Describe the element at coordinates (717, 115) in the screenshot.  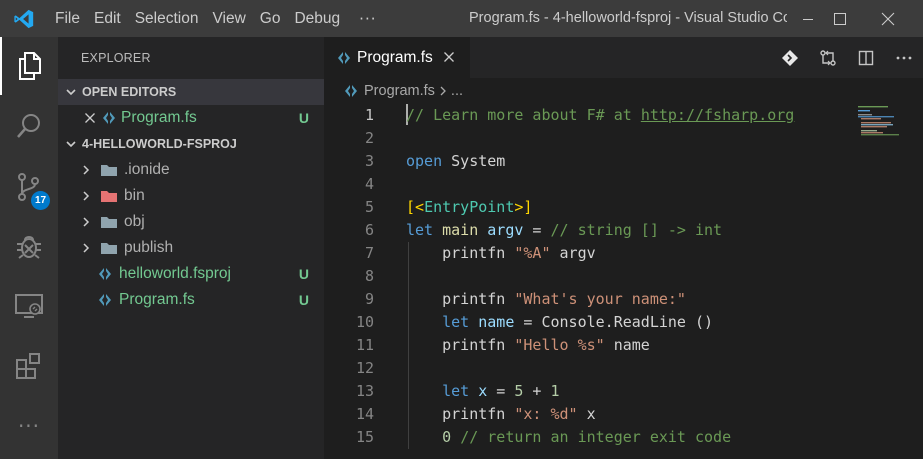
I see `code-token: http://fsharp.org` at that location.